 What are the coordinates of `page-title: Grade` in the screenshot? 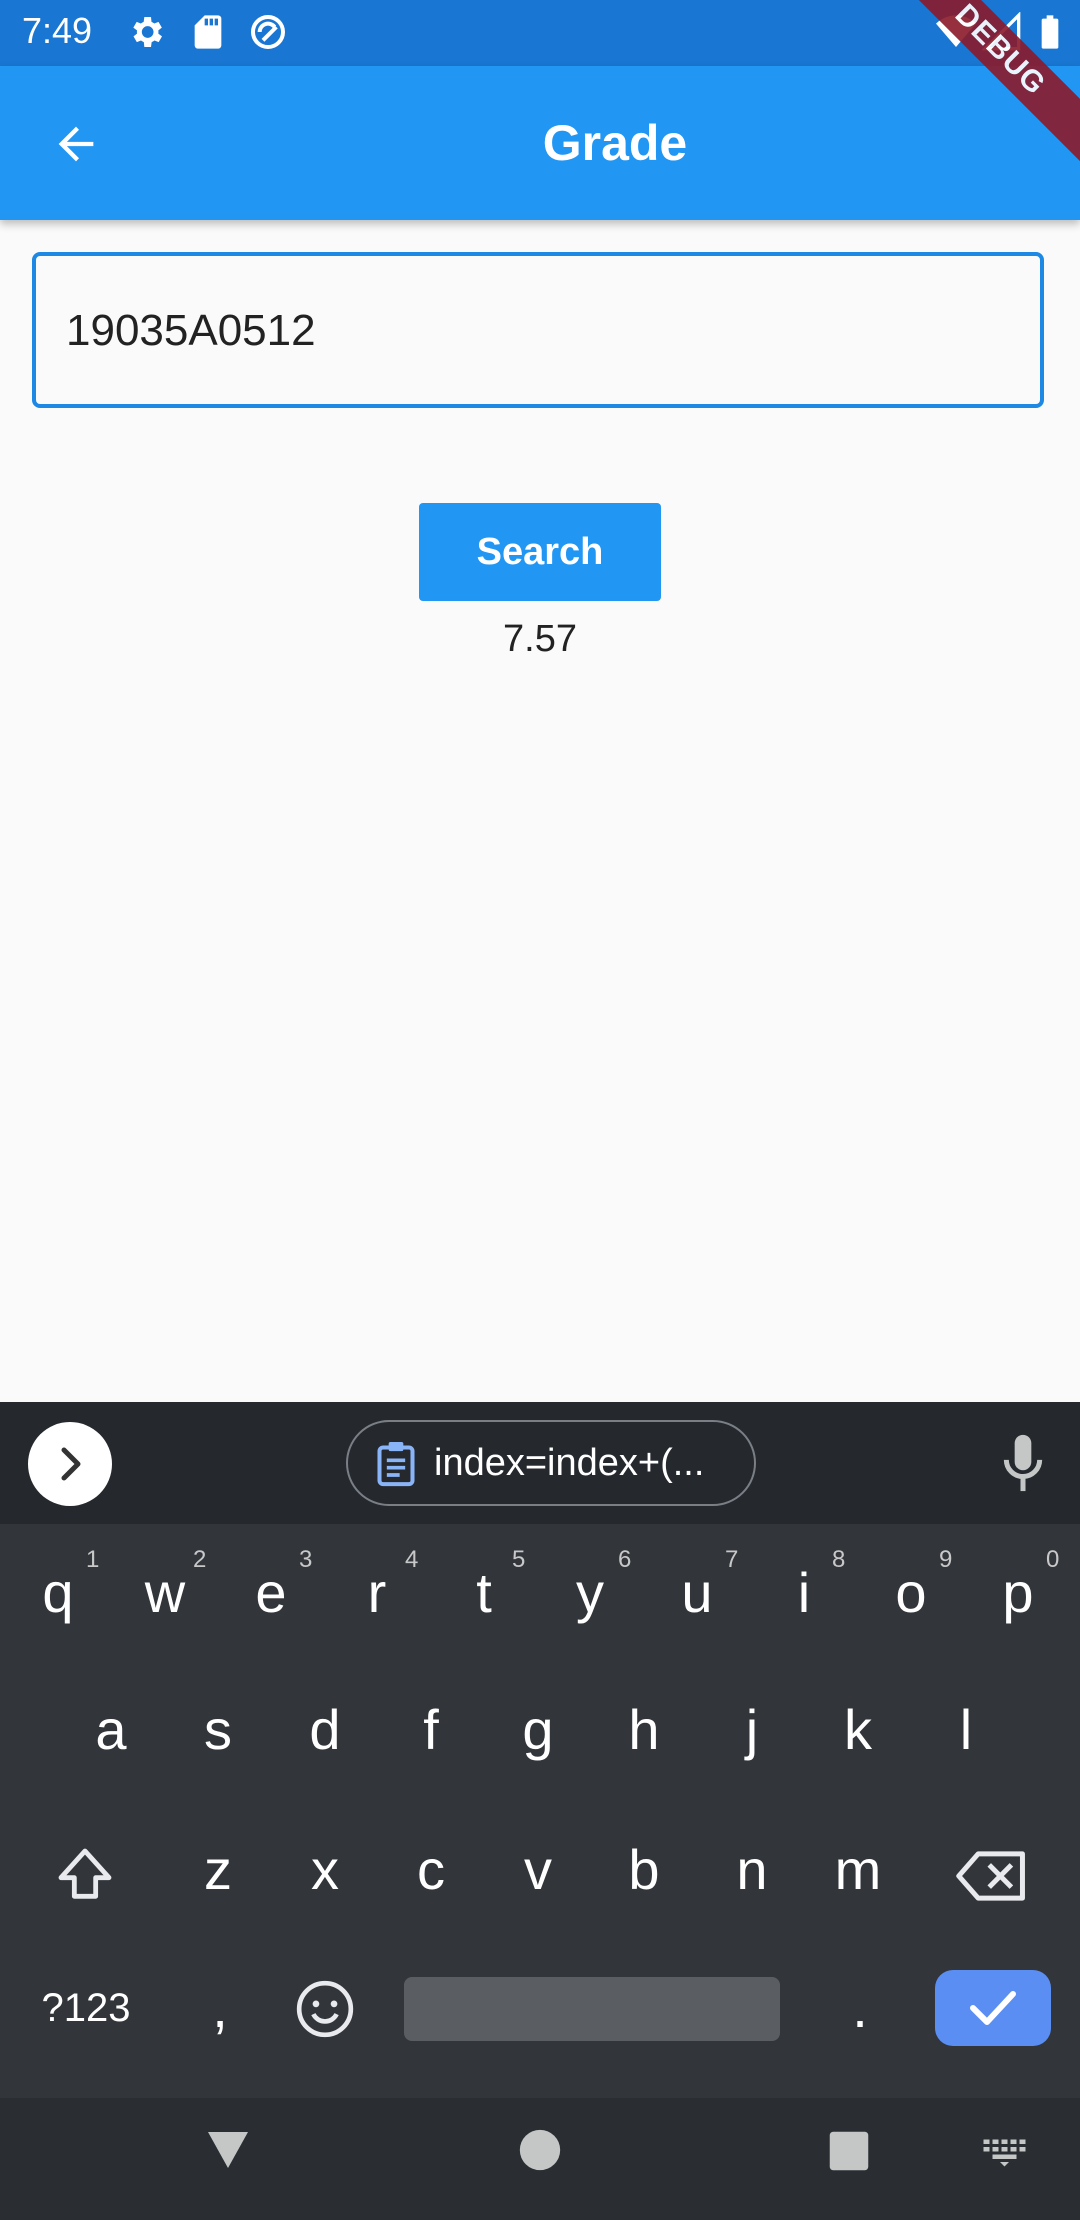 It's located at (615, 143).